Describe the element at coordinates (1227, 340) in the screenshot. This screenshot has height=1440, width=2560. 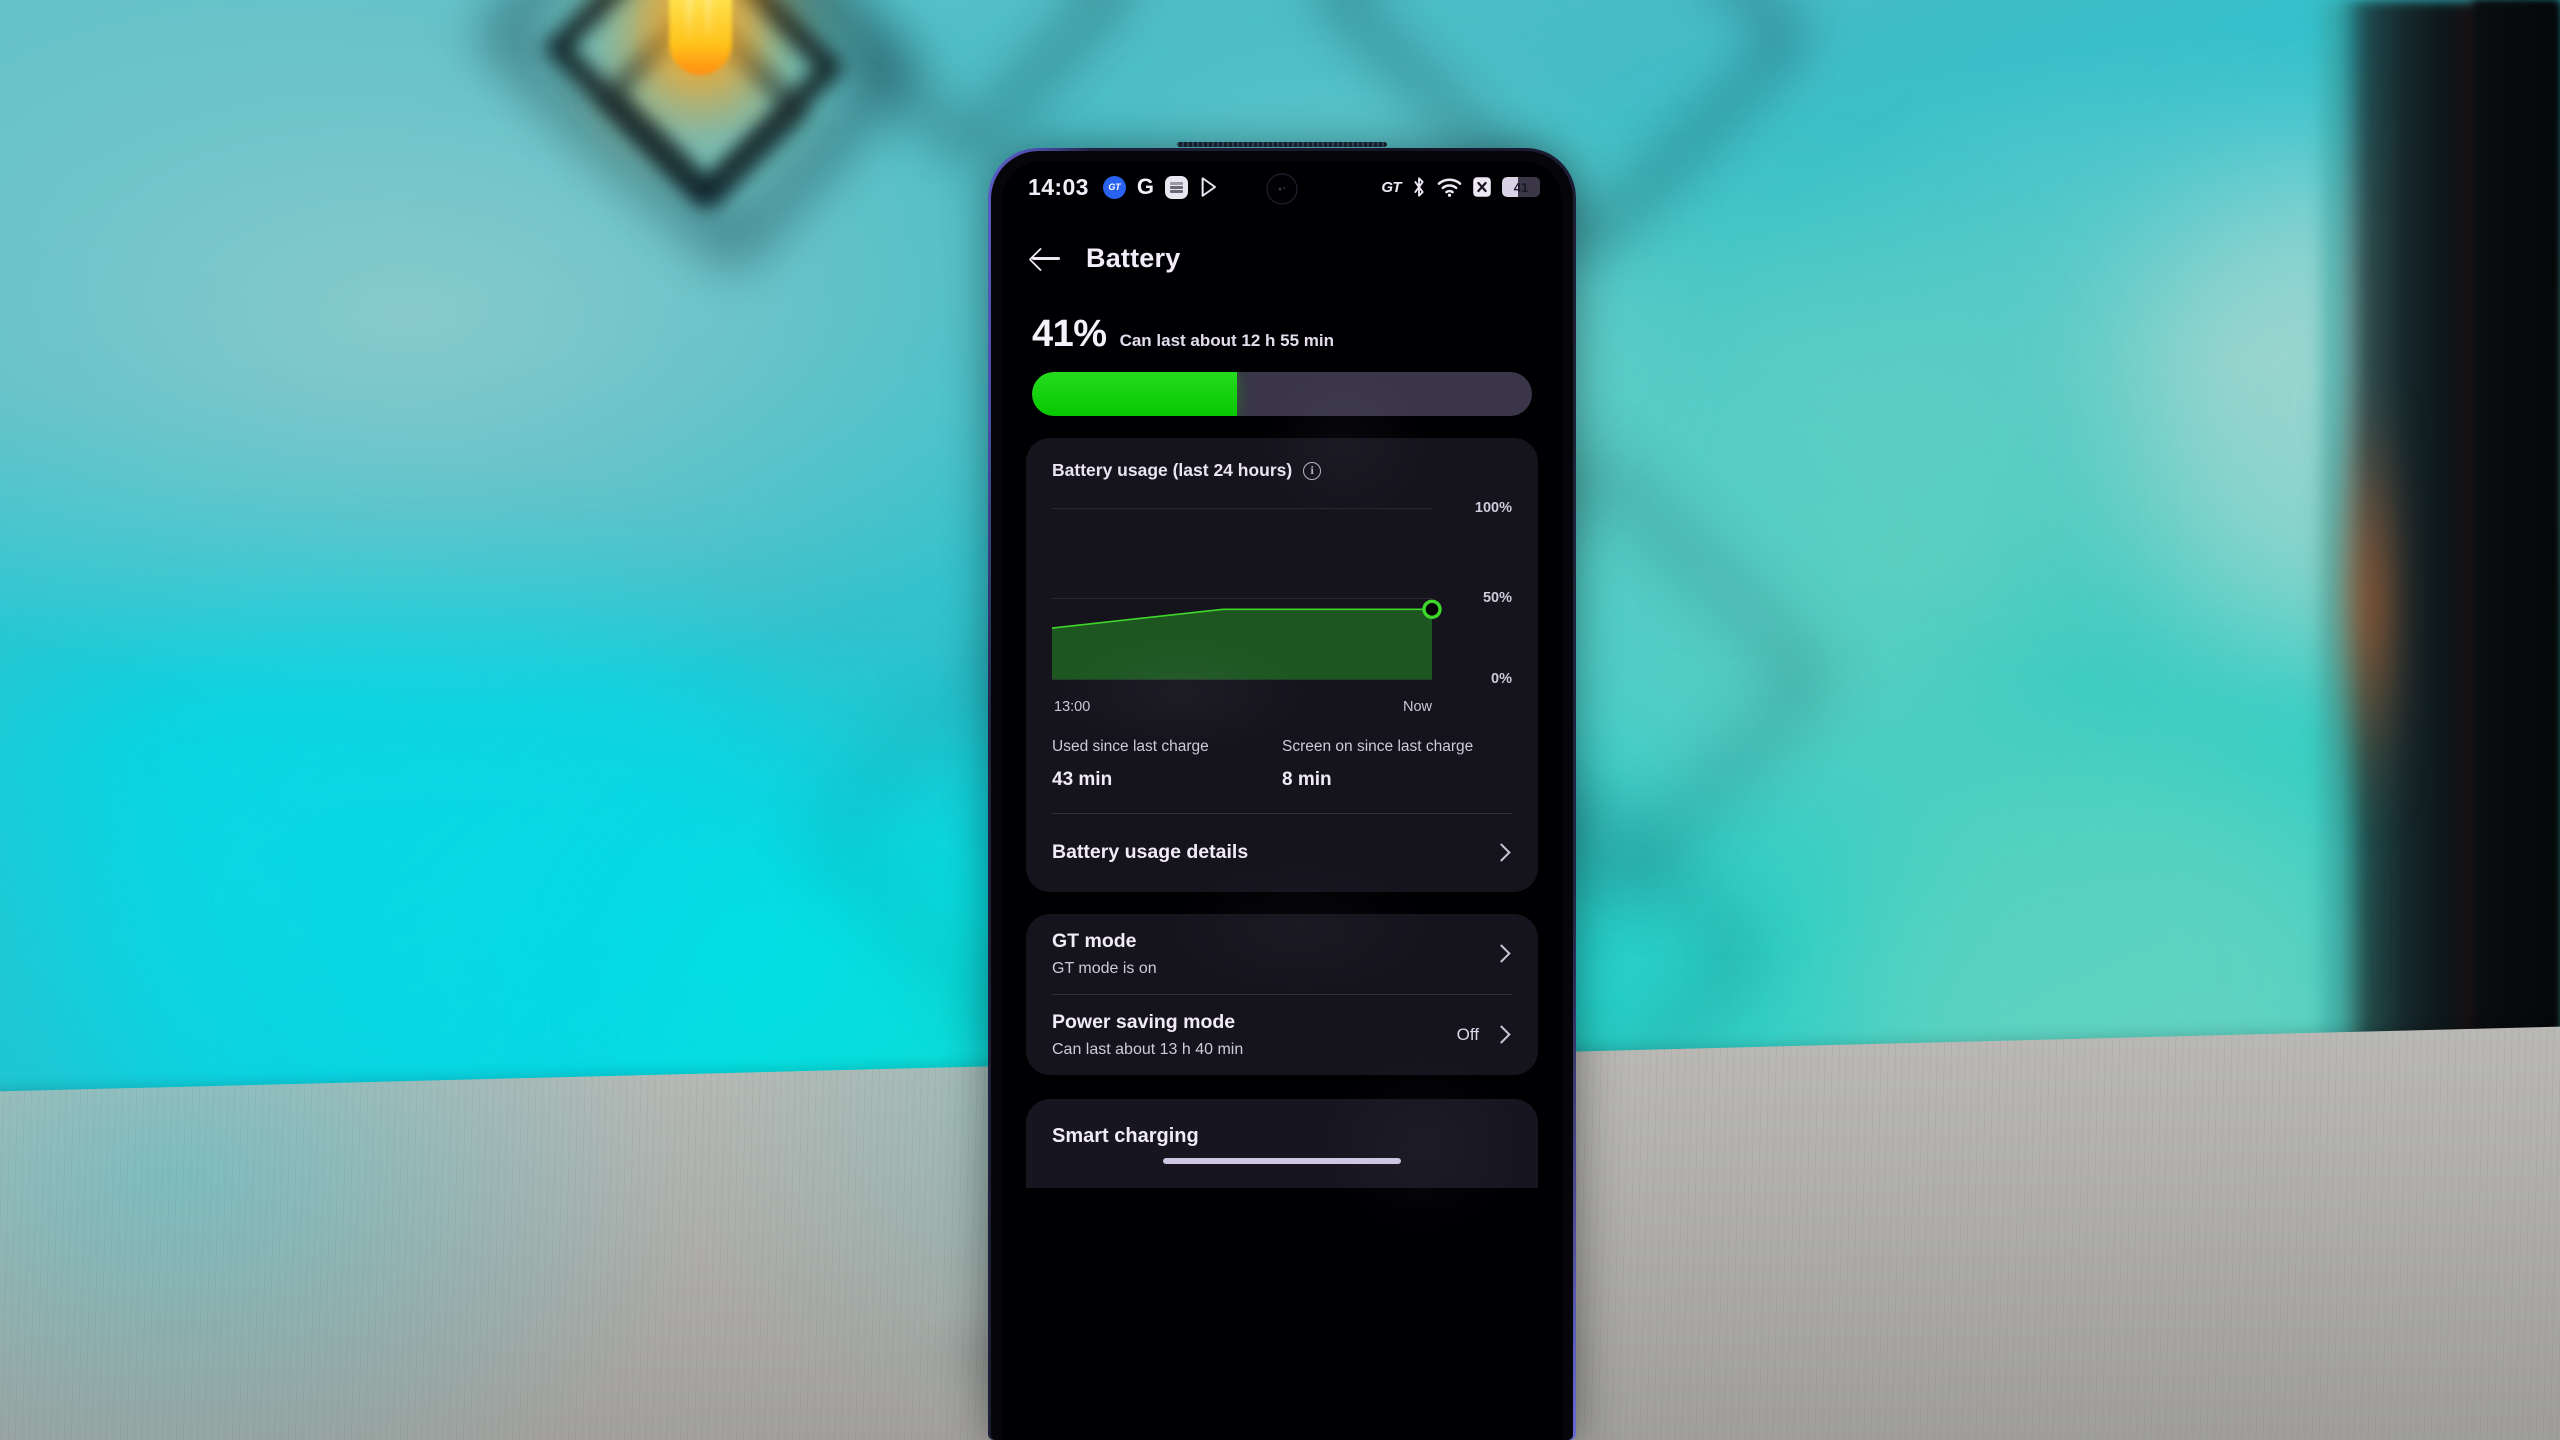
I see `battery-estimate: Can last about 12 h 55 min` at that location.